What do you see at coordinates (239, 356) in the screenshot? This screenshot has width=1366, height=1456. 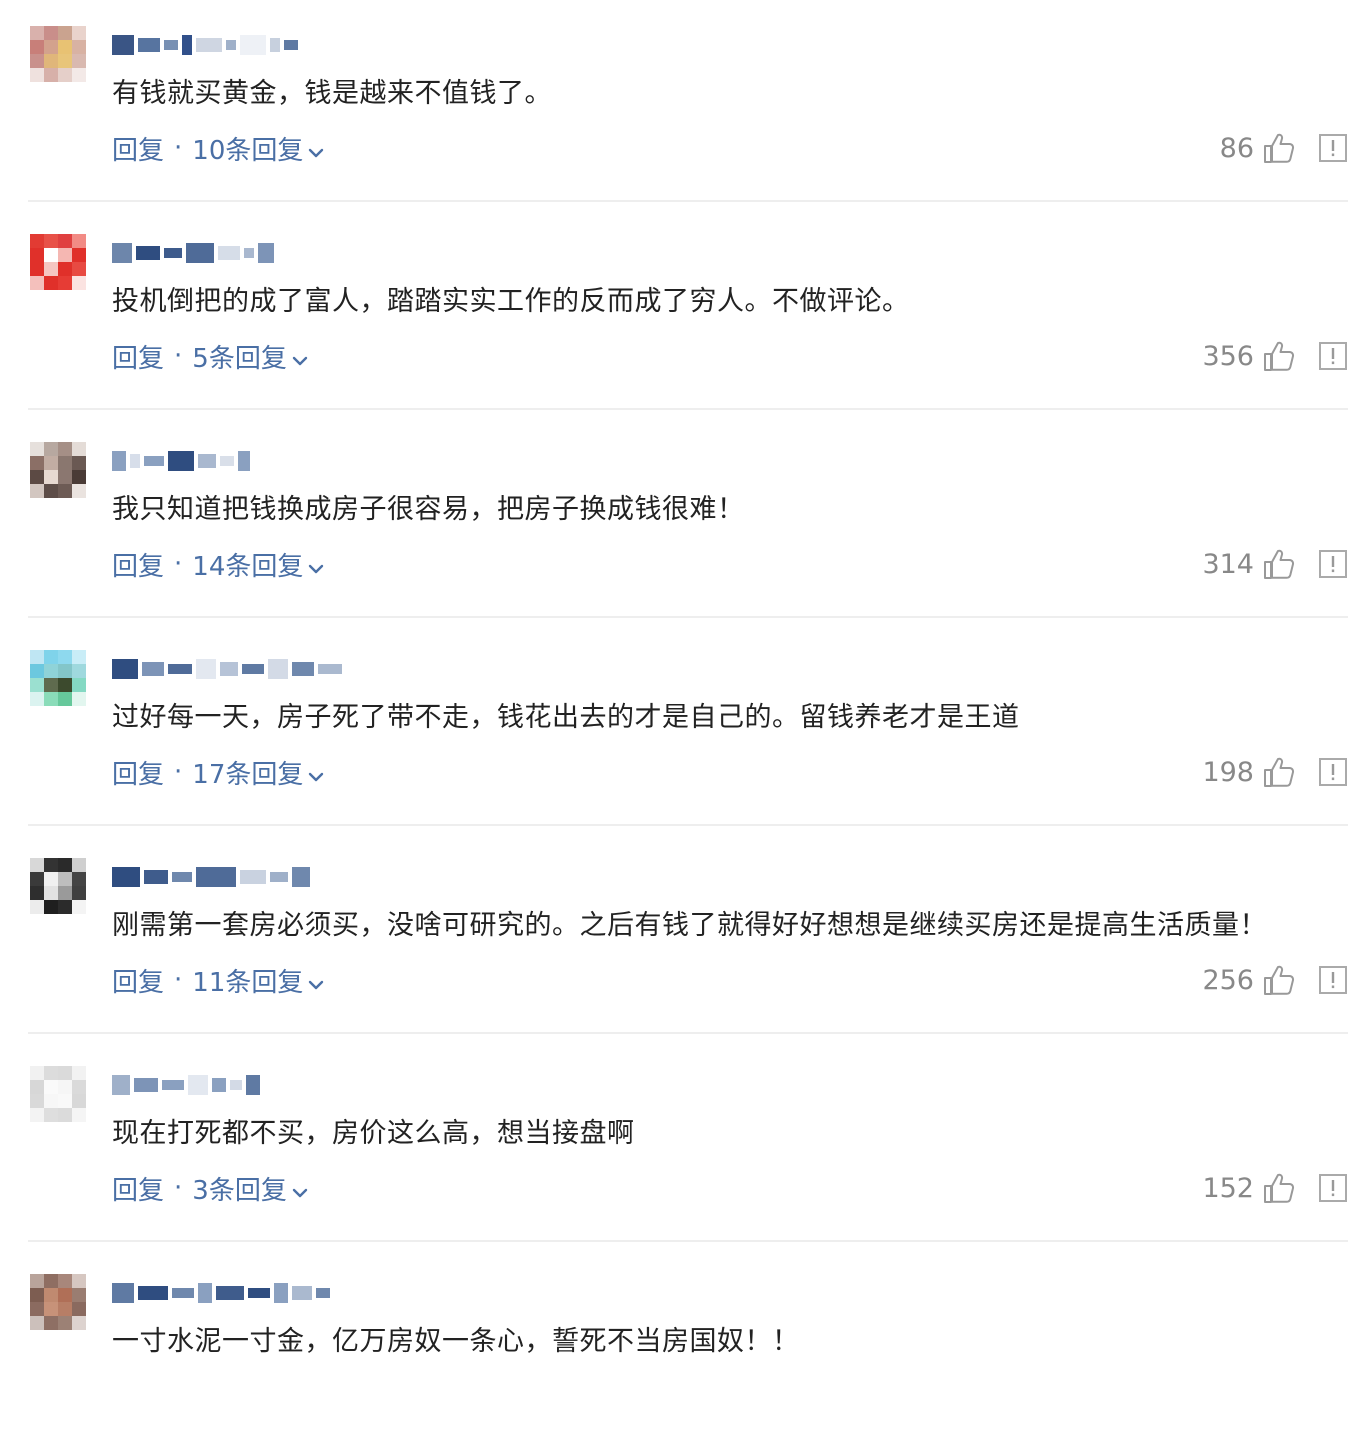 I see `view-replies-link: 5条回复` at bounding box center [239, 356].